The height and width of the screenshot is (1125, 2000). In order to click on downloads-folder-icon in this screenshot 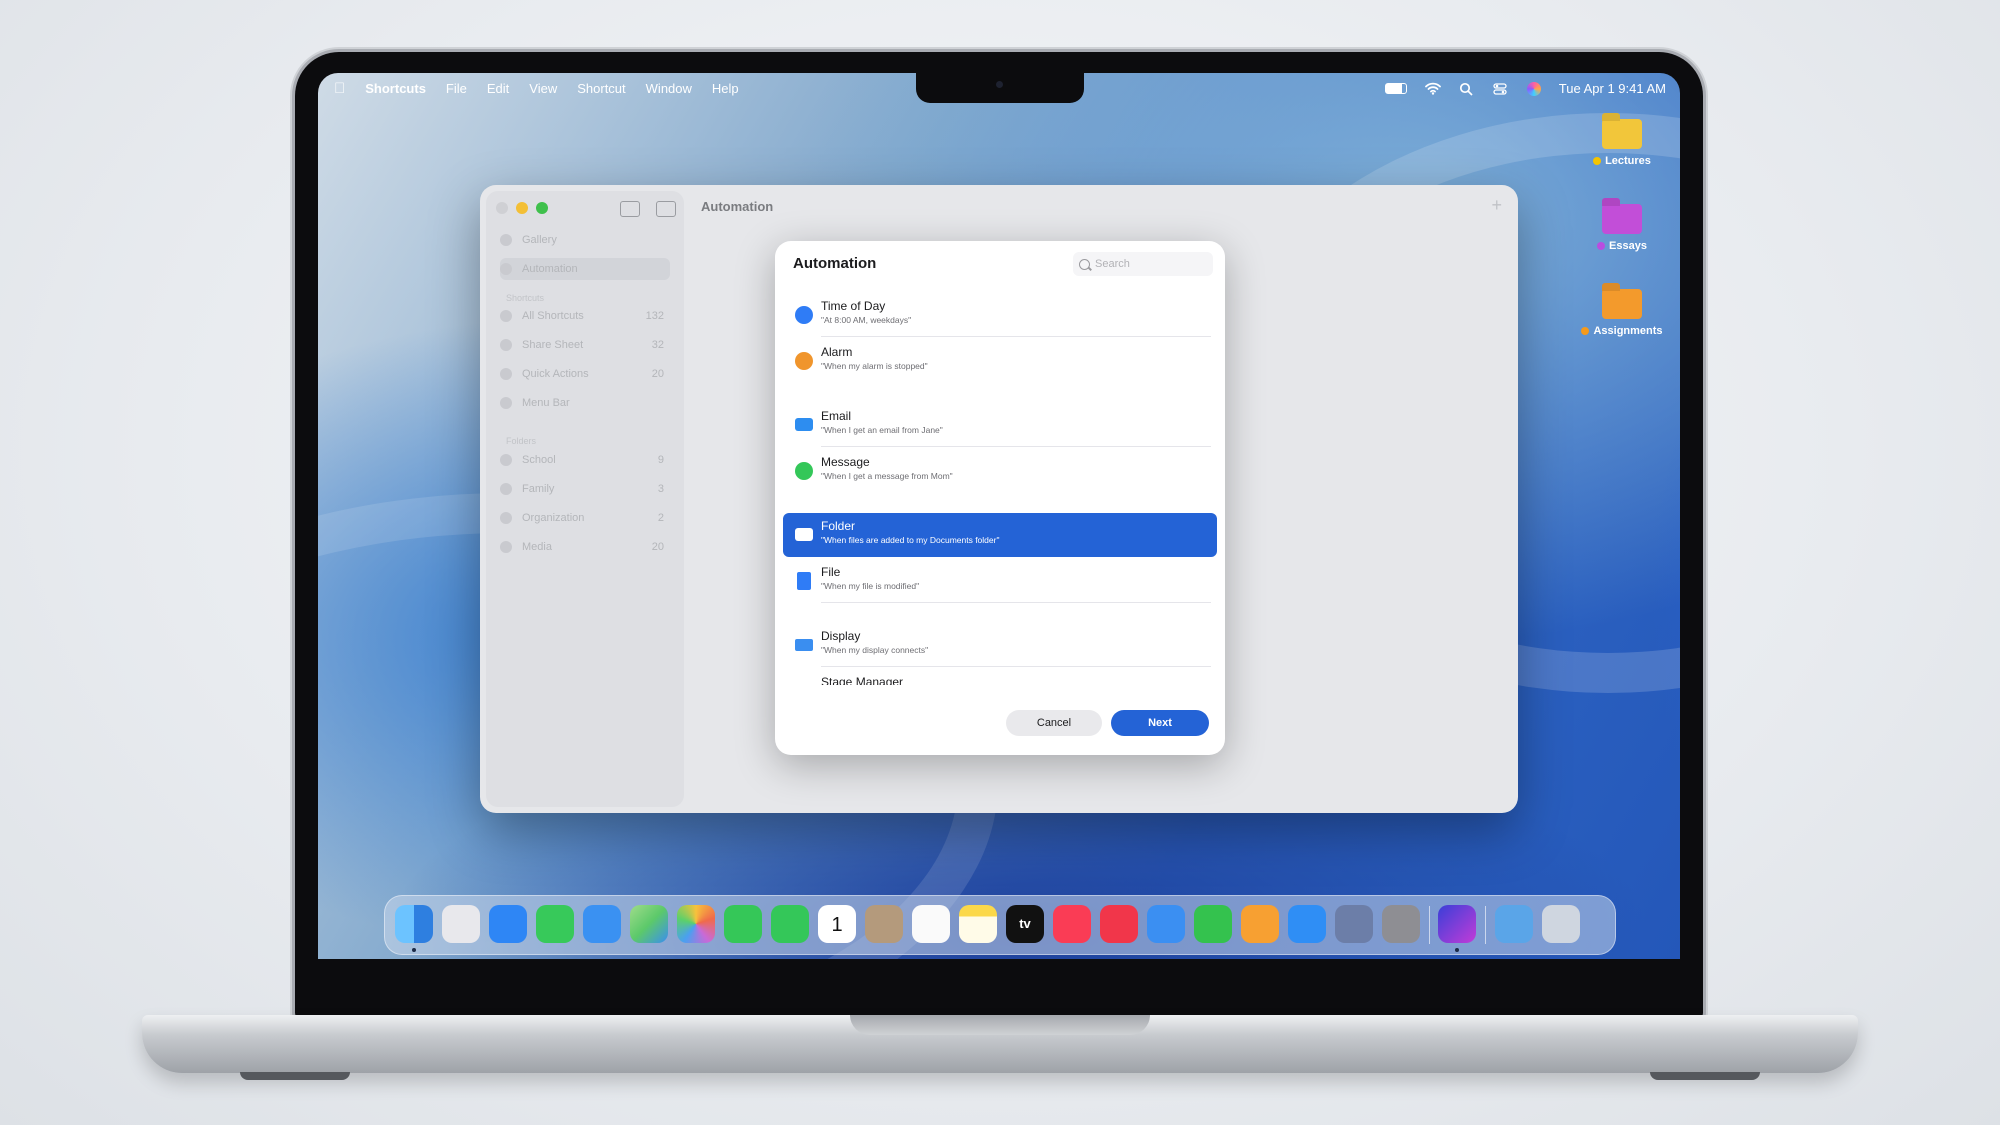, I will do `click(1514, 924)`.